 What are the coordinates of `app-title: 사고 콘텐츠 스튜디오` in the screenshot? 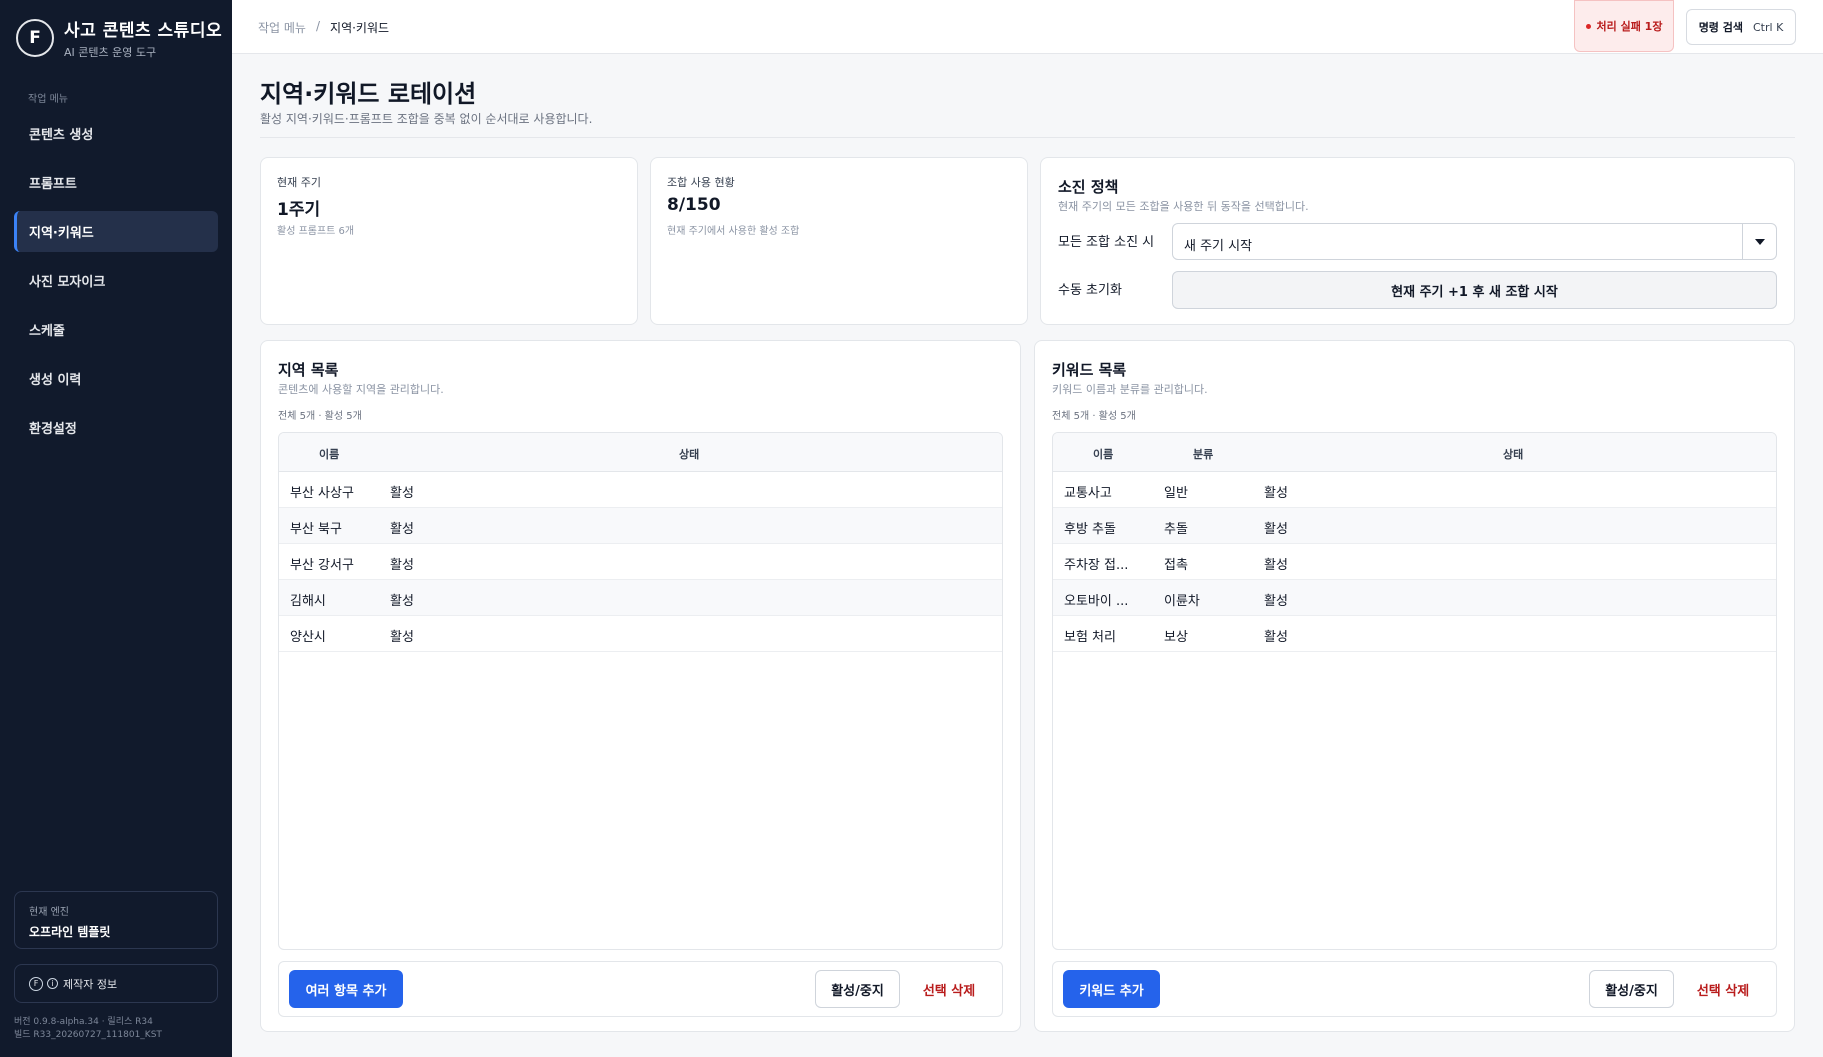 It's located at (143, 31).